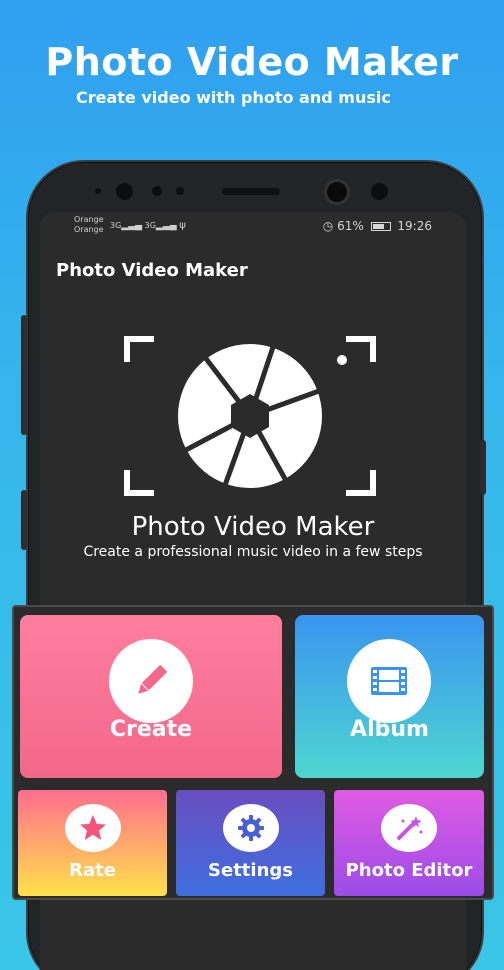  What do you see at coordinates (89, 219) in the screenshot?
I see `carrier-1: Orange` at bounding box center [89, 219].